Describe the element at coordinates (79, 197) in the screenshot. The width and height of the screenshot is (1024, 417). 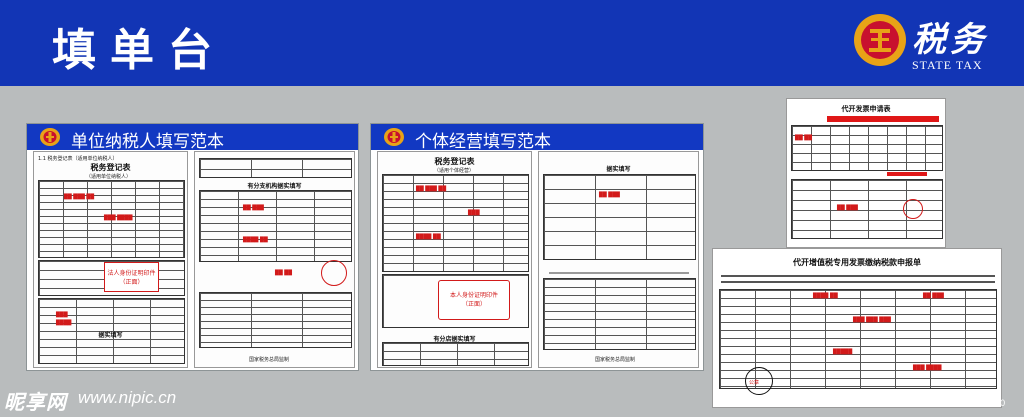
I see `unit-form-red-entry: ██ ███ ██` at that location.